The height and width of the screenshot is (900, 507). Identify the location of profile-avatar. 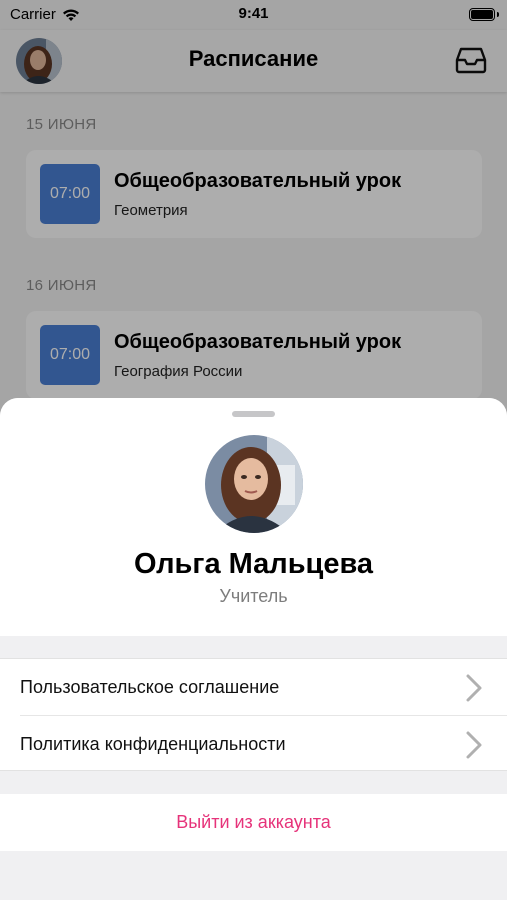
(254, 484).